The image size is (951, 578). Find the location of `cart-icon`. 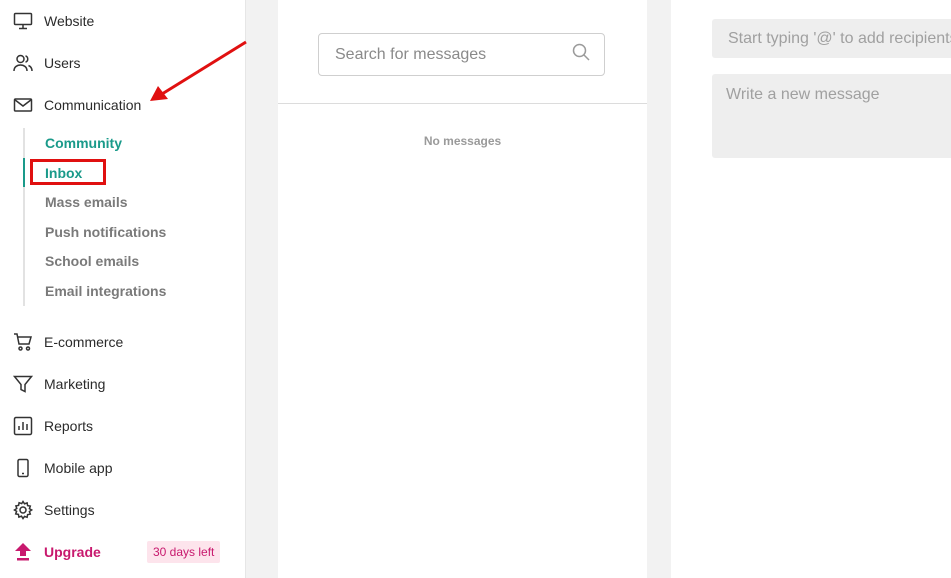

cart-icon is located at coordinates (23, 342).